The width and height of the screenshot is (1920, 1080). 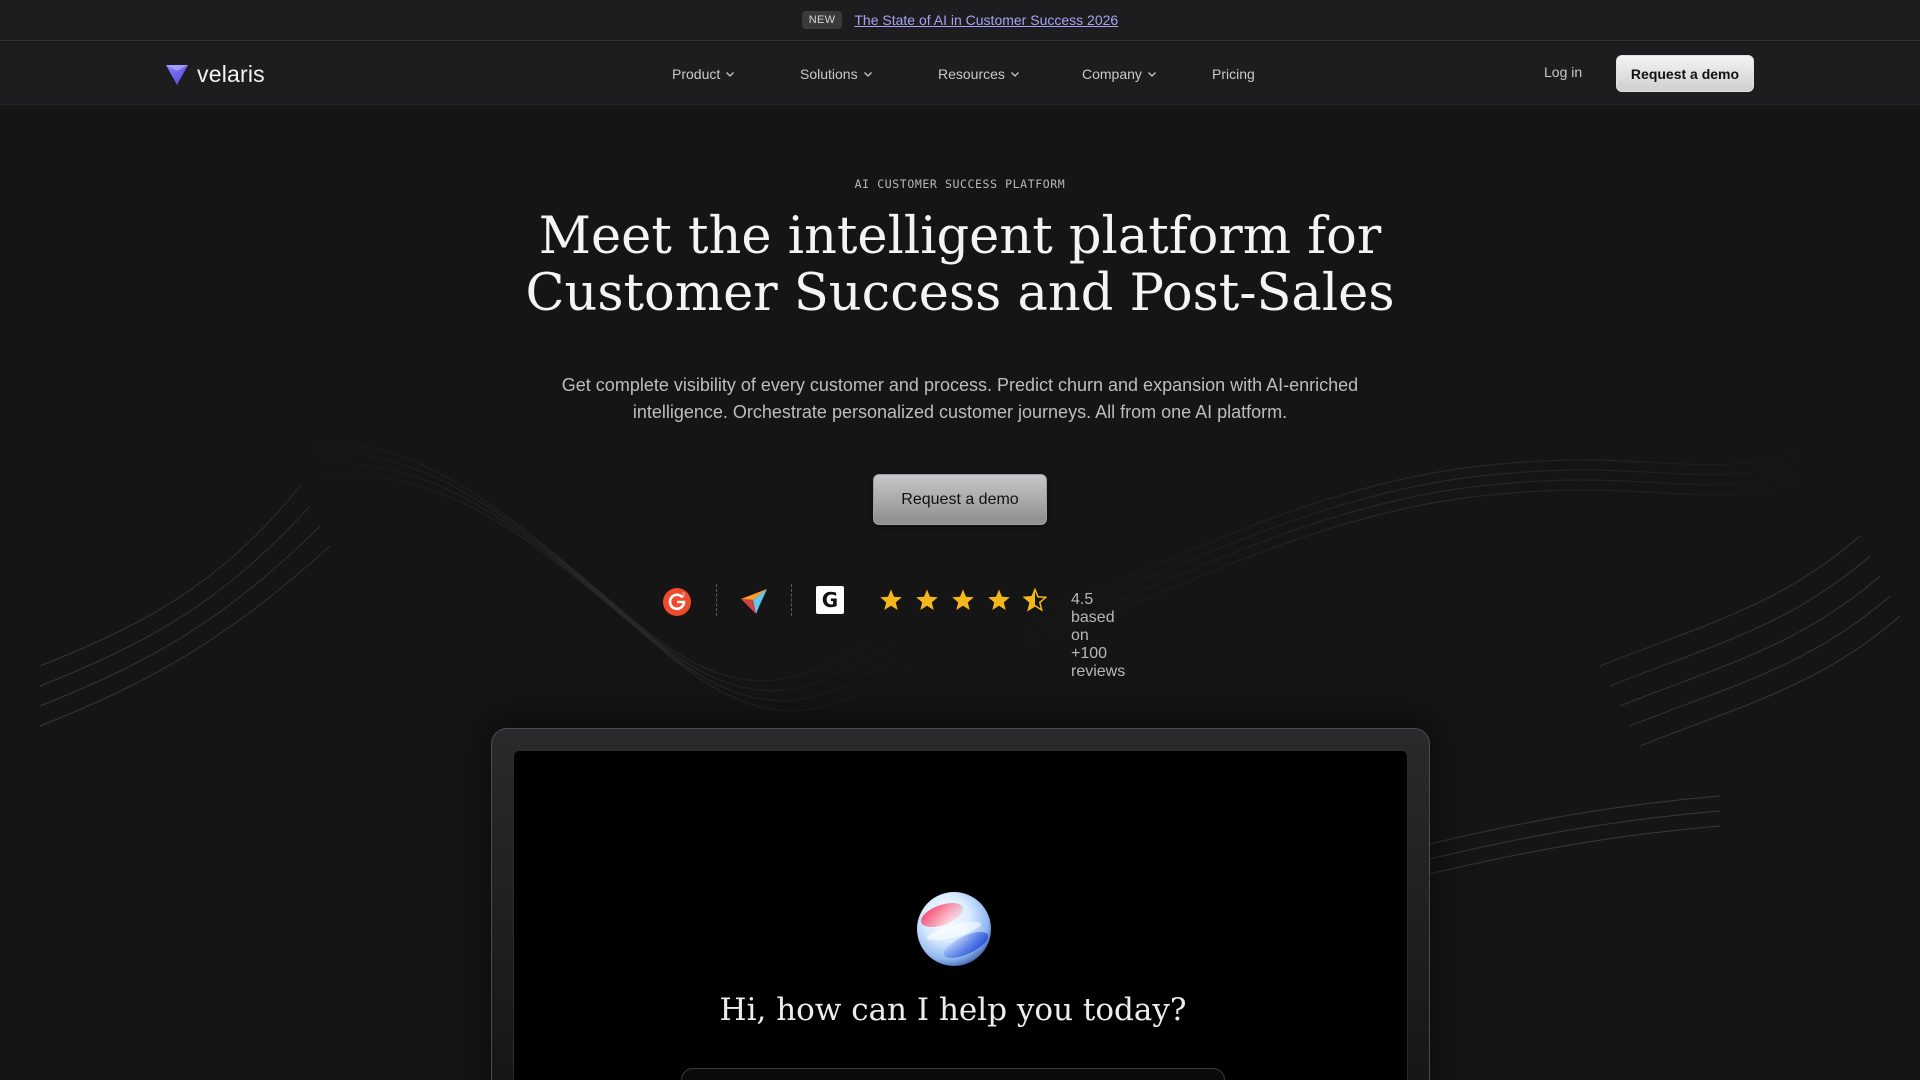 What do you see at coordinates (829, 74) in the screenshot?
I see `nav-item-label: Solutions` at bounding box center [829, 74].